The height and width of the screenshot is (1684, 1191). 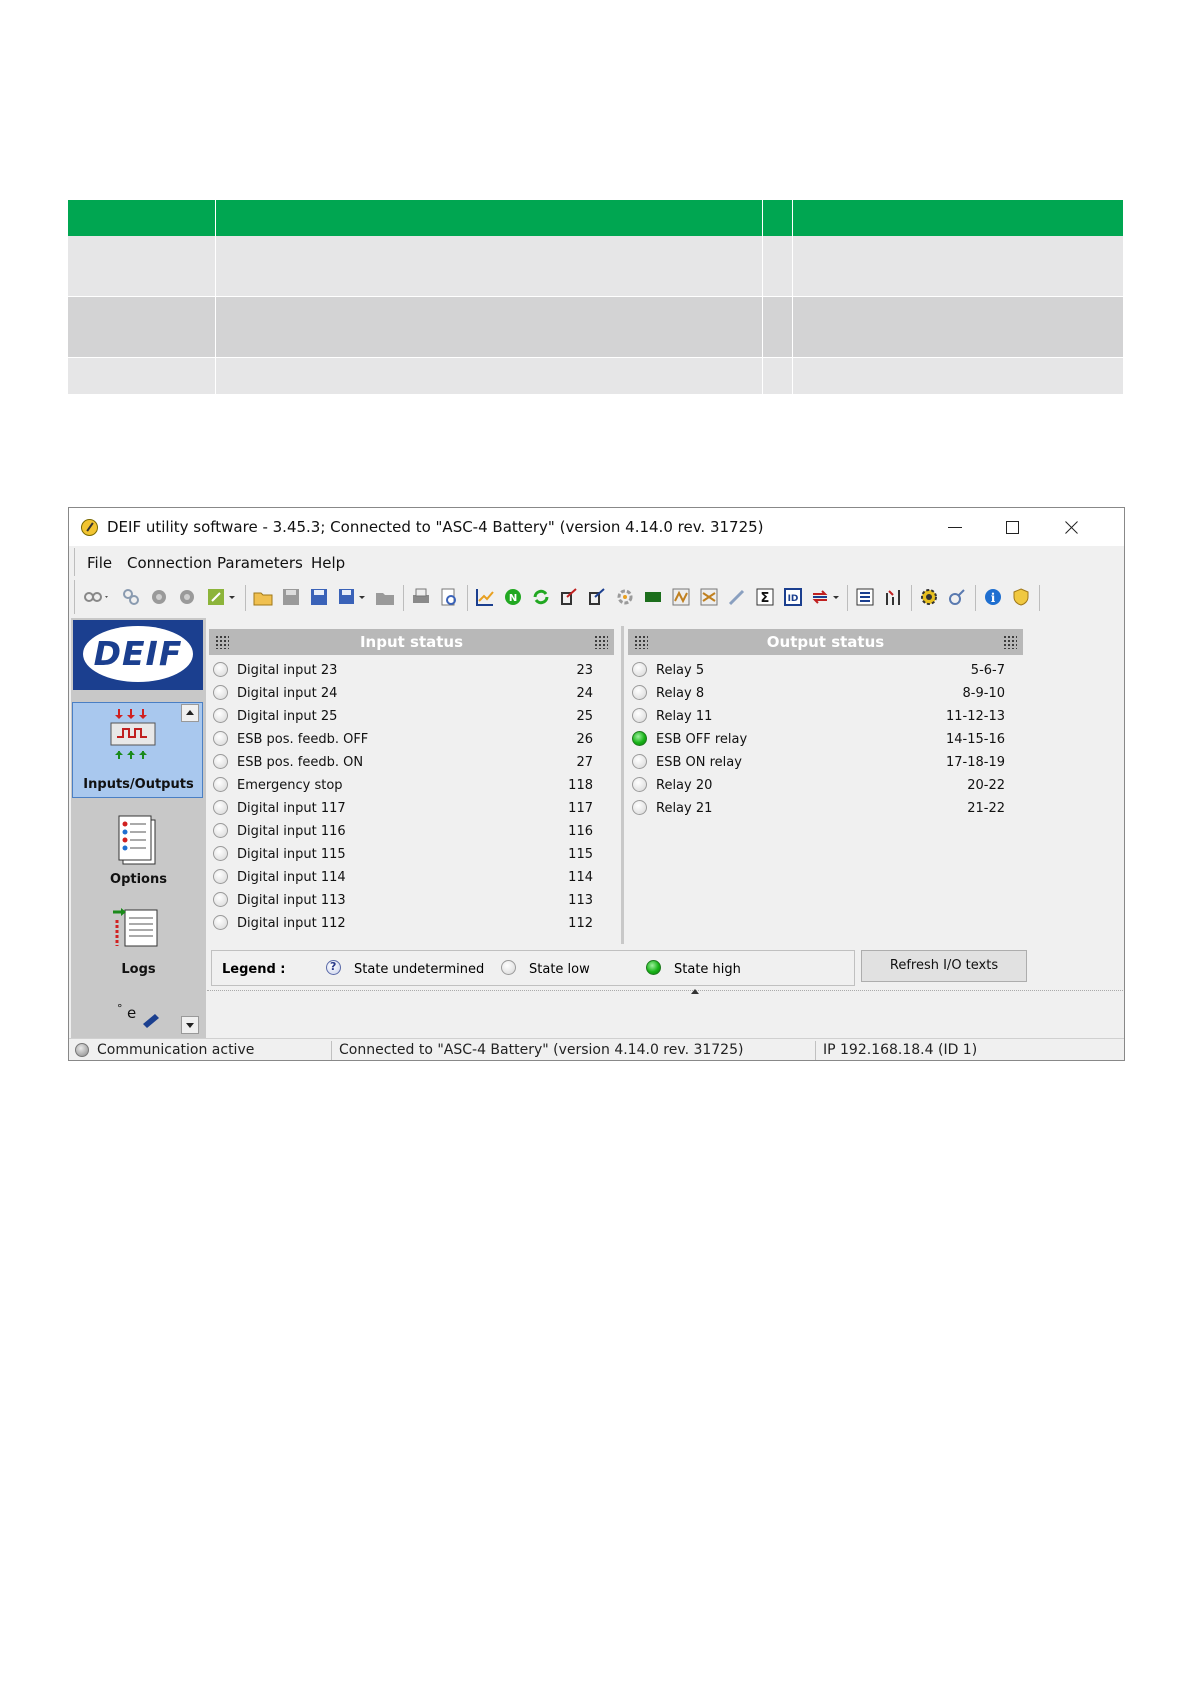 What do you see at coordinates (584, 670) in the screenshot?
I see `input-terminal: 23` at bounding box center [584, 670].